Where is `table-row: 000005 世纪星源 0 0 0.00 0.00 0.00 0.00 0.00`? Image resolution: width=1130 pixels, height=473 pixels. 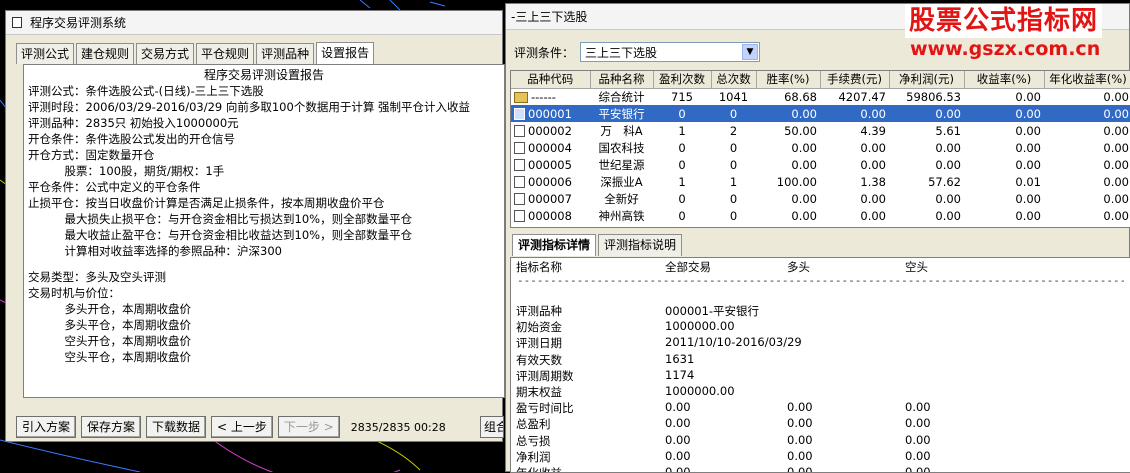
table-row: 000005 世纪星源 0 0 0.00 0.00 0.00 0.00 0.00 is located at coordinates (820, 164).